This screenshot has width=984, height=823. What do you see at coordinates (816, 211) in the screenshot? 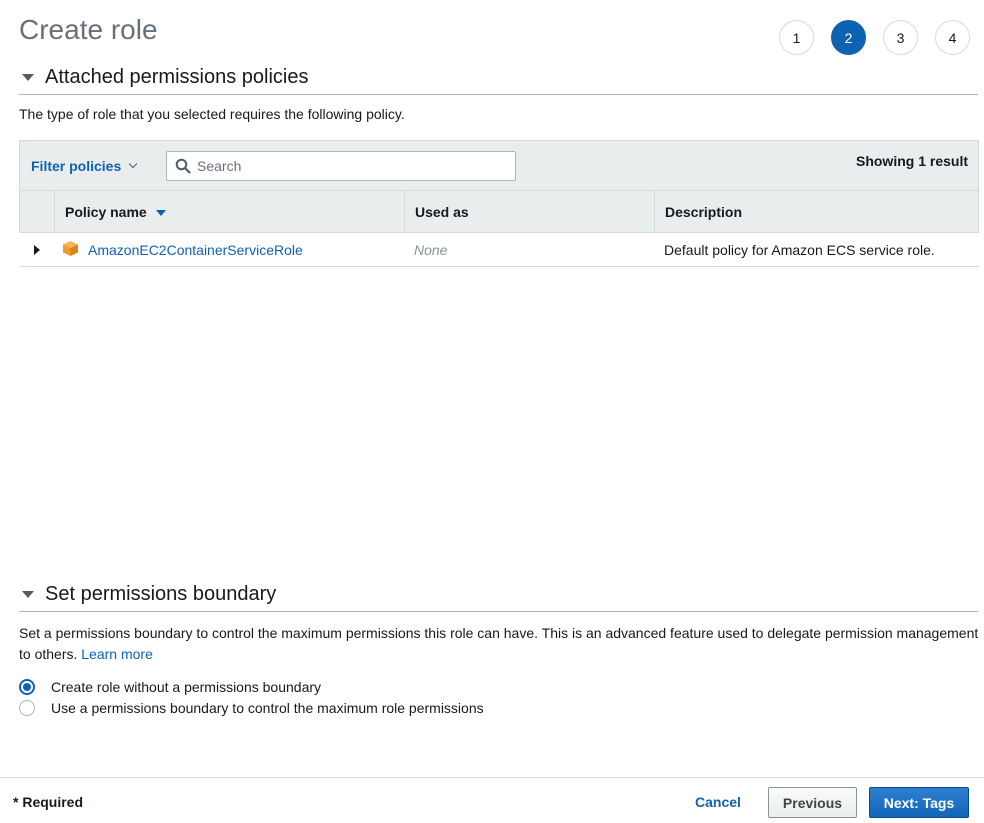
I see `column-header-description: Description` at bounding box center [816, 211].